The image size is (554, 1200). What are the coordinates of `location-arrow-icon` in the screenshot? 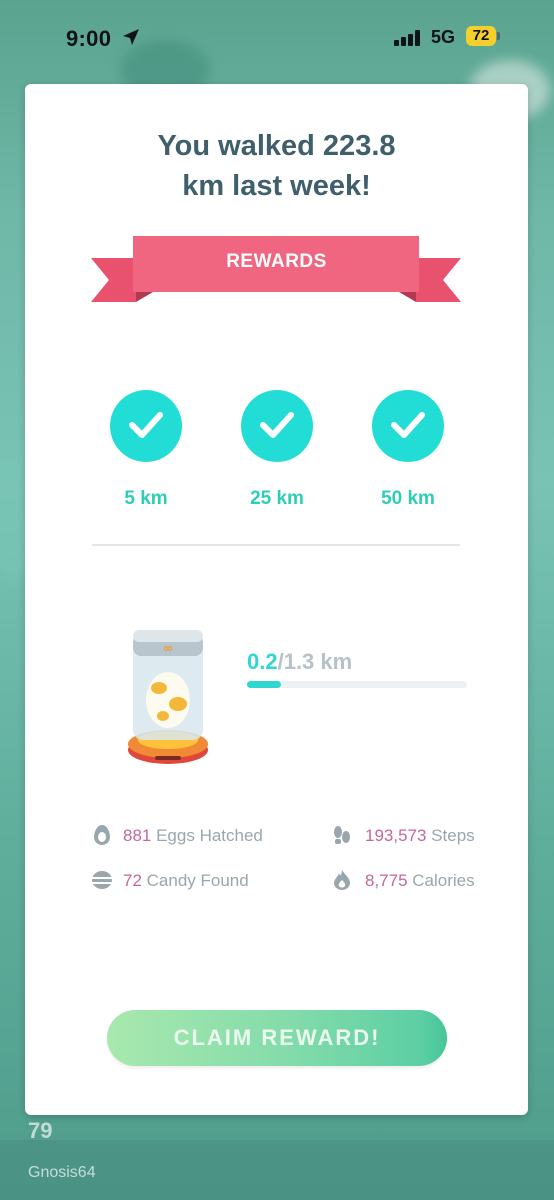 It's located at (131, 37).